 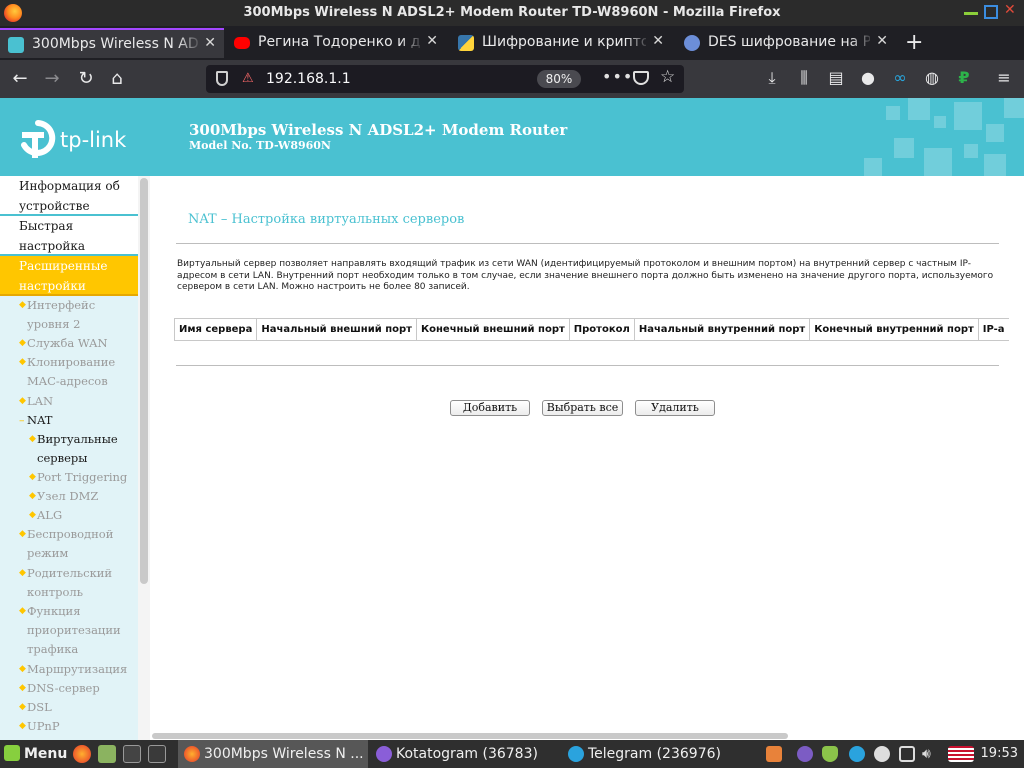 I want to click on sidebar-item-parental-control: ◆ Родительский контроль, so click(x=75, y=583).